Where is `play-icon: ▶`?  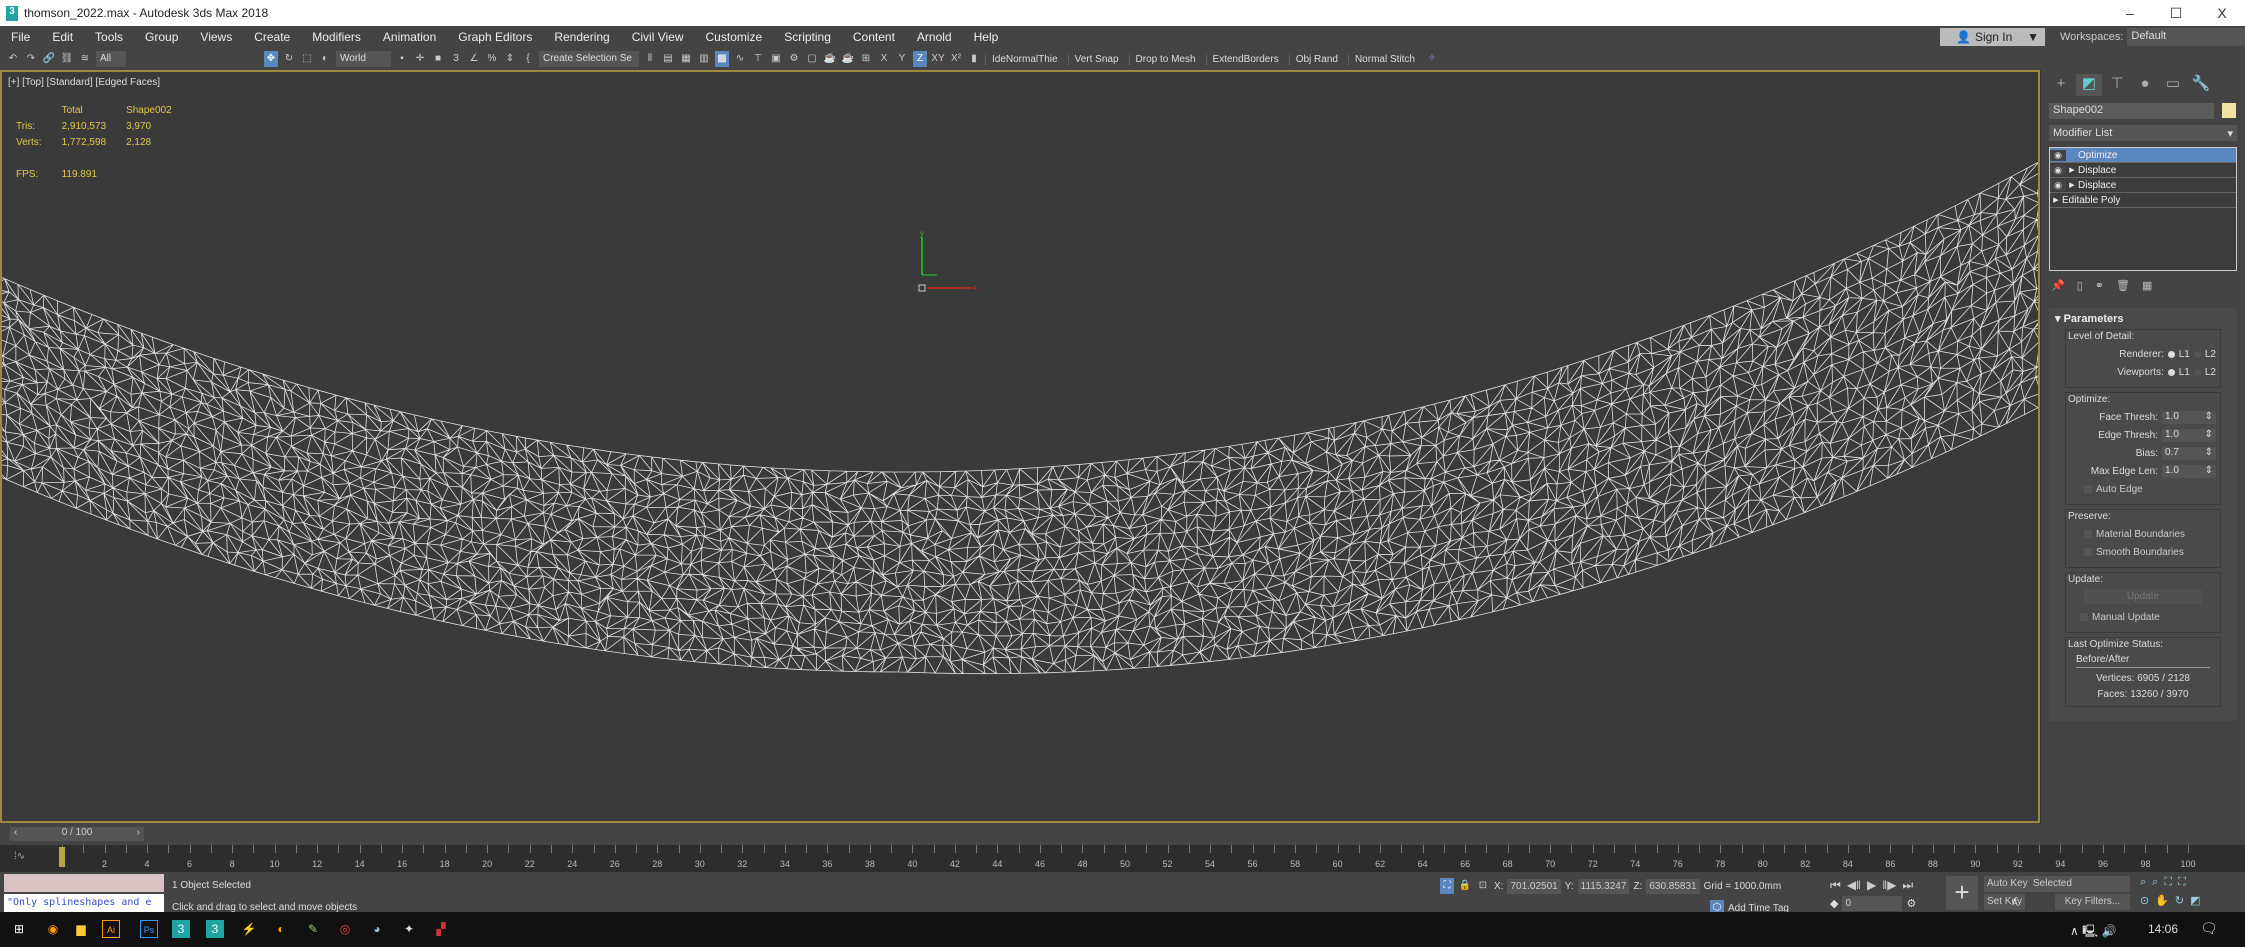 play-icon: ▶ is located at coordinates (1871, 885).